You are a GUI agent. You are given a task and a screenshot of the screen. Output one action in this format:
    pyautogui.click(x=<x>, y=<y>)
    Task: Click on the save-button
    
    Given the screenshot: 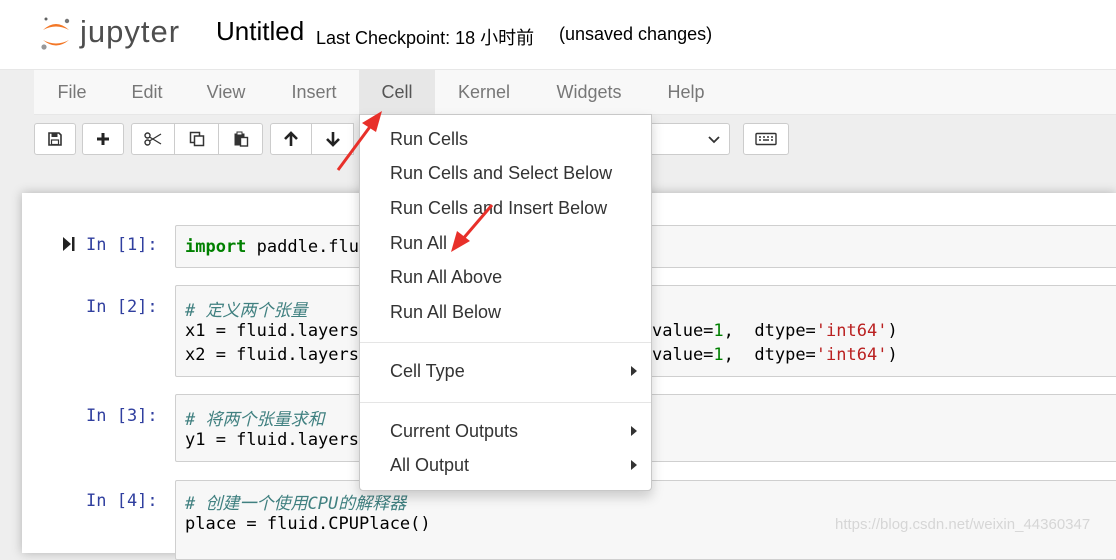 What is the action you would take?
    pyautogui.click(x=55, y=139)
    